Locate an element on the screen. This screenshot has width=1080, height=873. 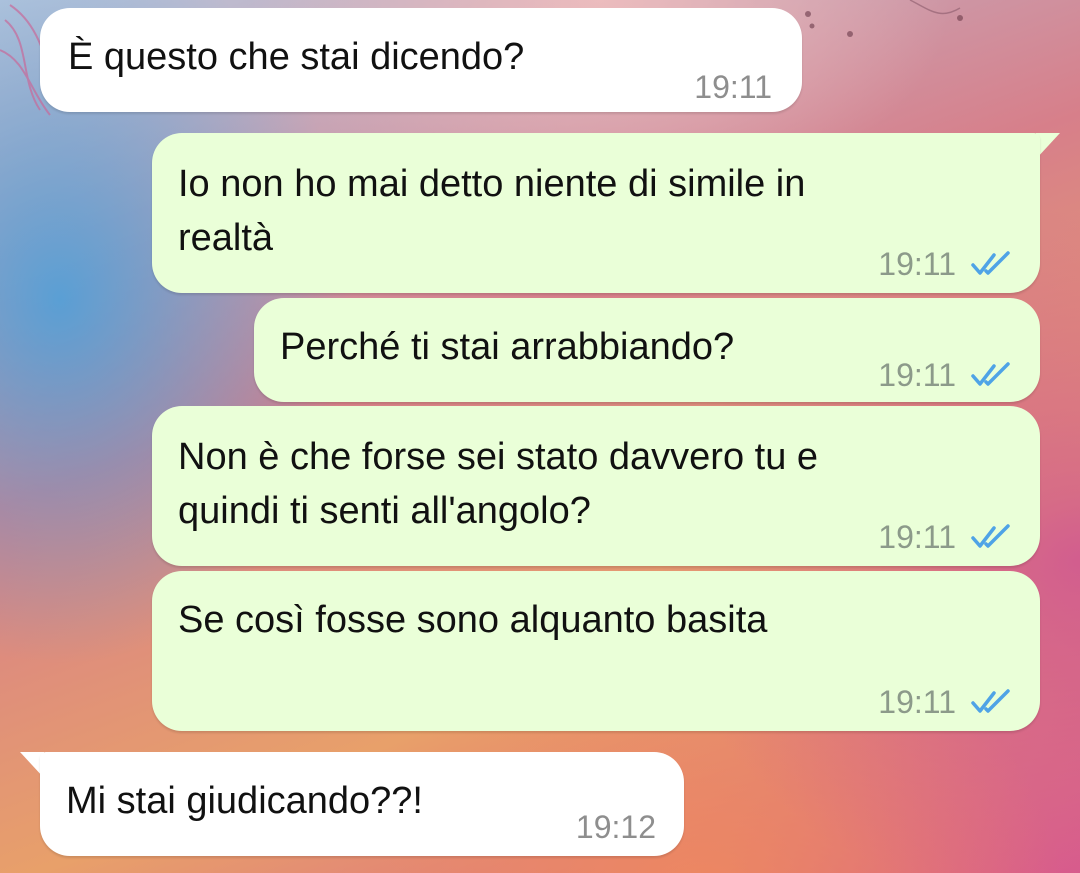
message-meta: 19:12 is located at coordinates (616, 827).